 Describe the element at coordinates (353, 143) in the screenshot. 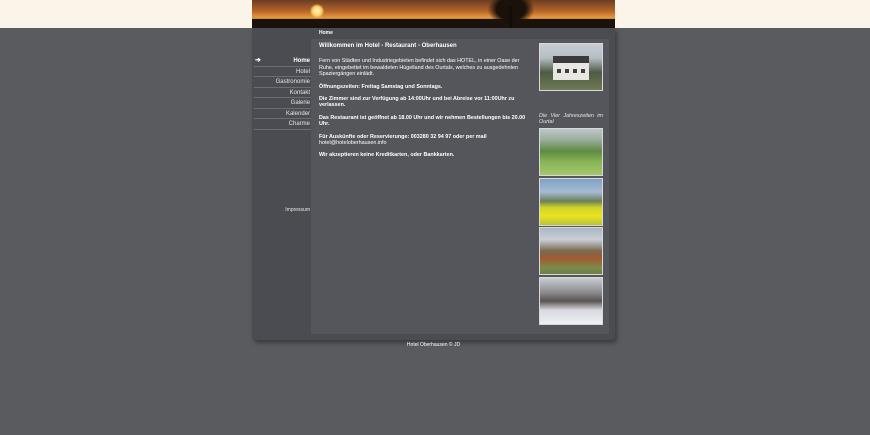

I see `email-link: hotel@hoteloberhausen.info` at that location.